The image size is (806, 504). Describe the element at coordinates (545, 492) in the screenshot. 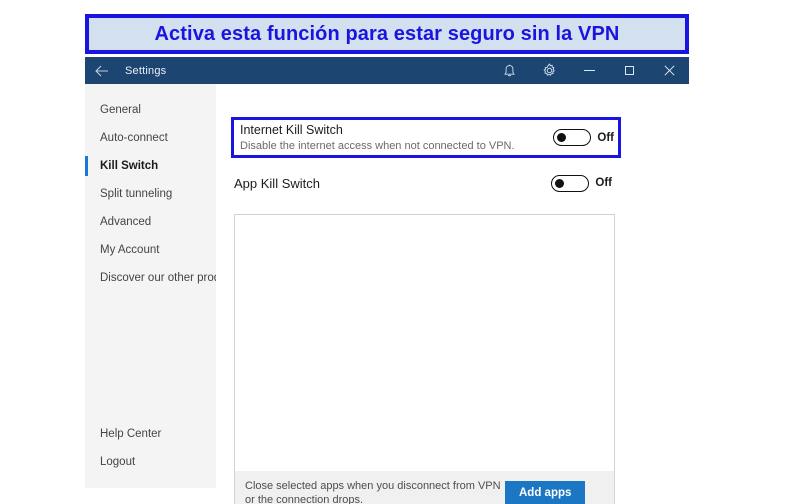

I see `add-apps-button: Add apps` at that location.